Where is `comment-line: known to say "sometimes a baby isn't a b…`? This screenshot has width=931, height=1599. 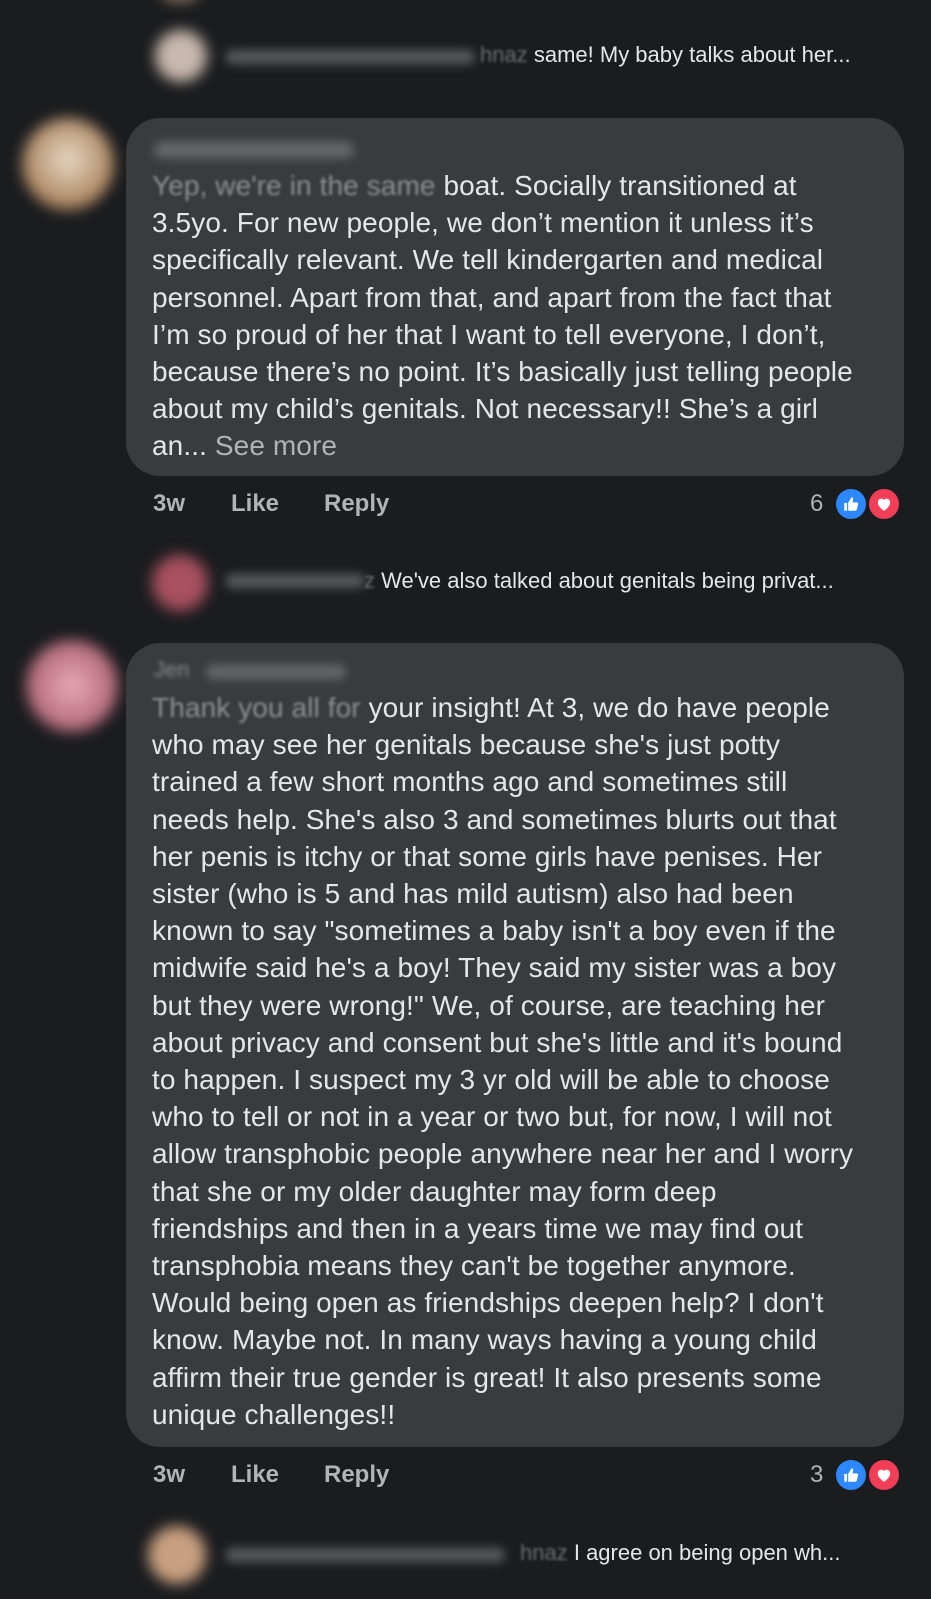 comment-line: known to say "sometimes a baby isn't a b… is located at coordinates (519, 930).